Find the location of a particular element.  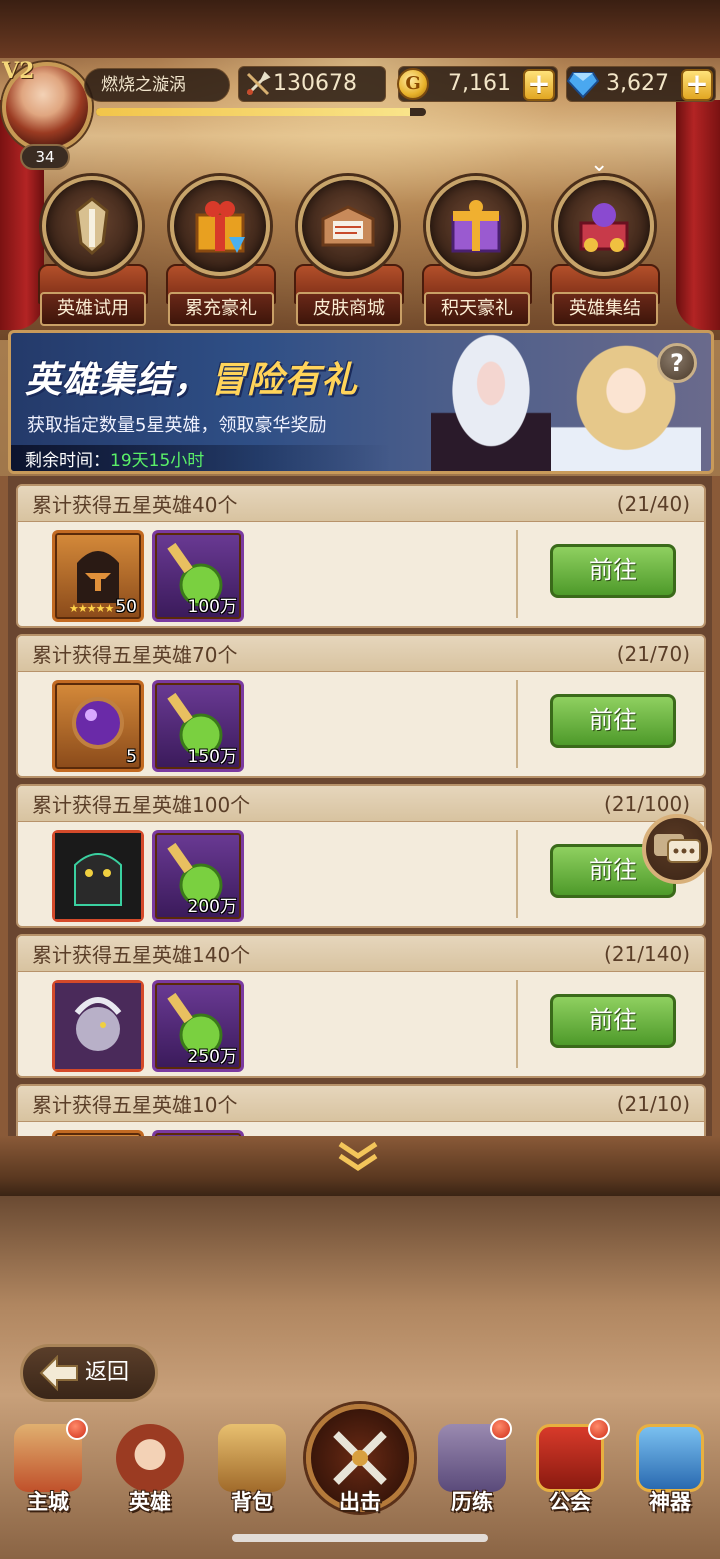

exp-fill is located at coordinates (253, 112).